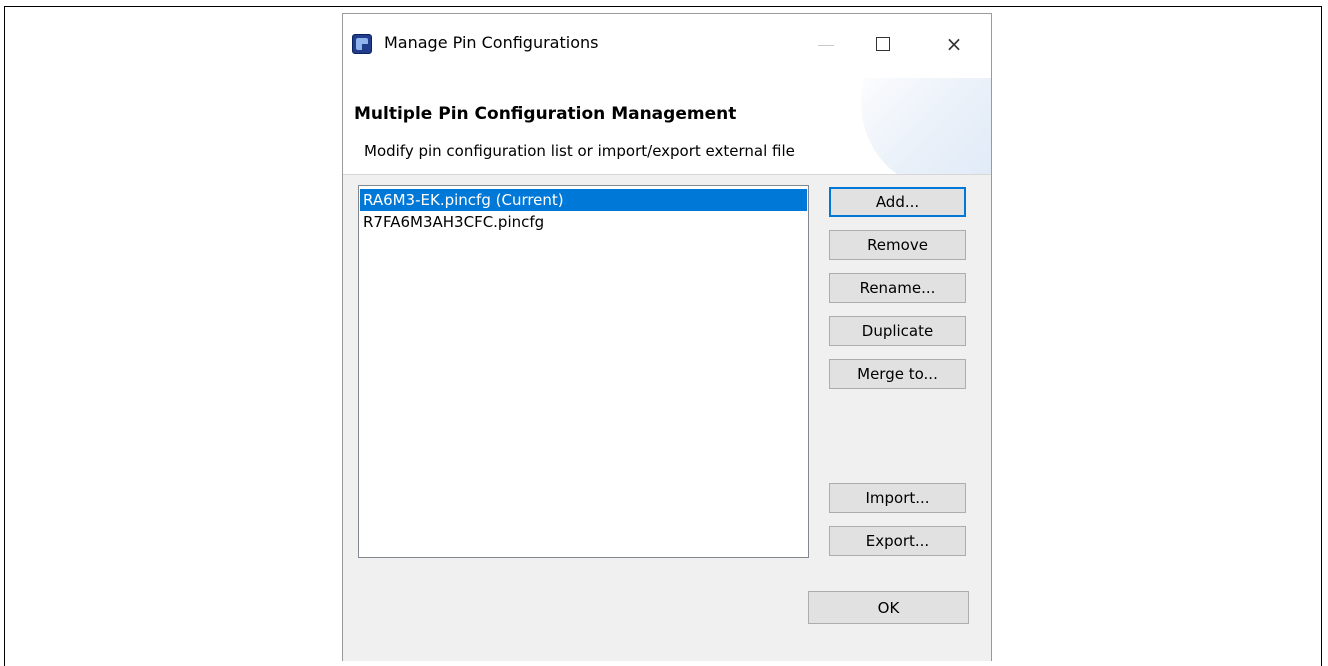 The width and height of the screenshot is (1328, 666). Describe the element at coordinates (583, 222) in the screenshot. I see `list-item-r7fa6m3ah3cfc: R7FA6M3AH3CFC.pincfg` at that location.